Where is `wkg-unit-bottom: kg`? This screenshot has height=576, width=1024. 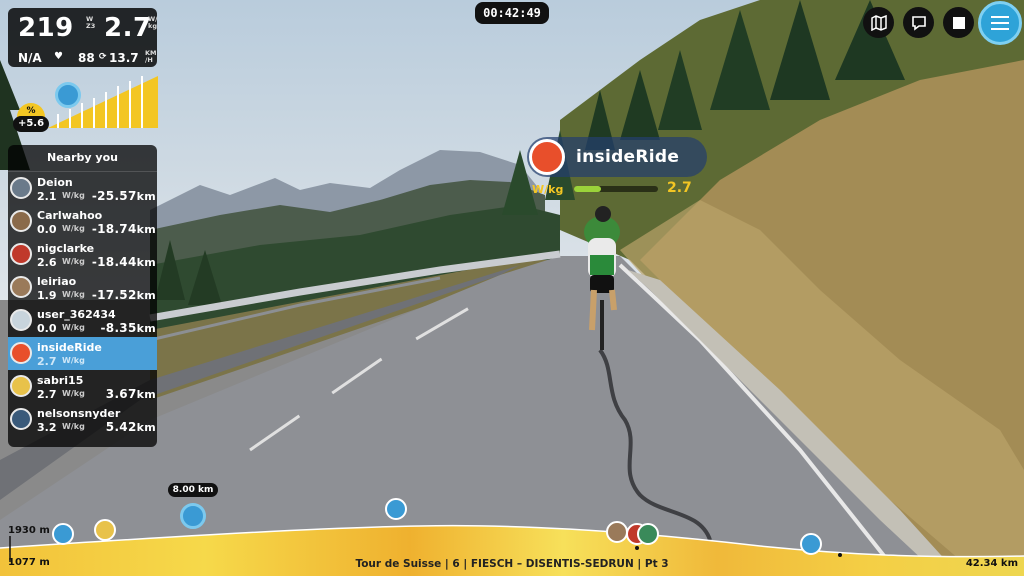
wkg-unit-bottom: kg is located at coordinates (152, 26).